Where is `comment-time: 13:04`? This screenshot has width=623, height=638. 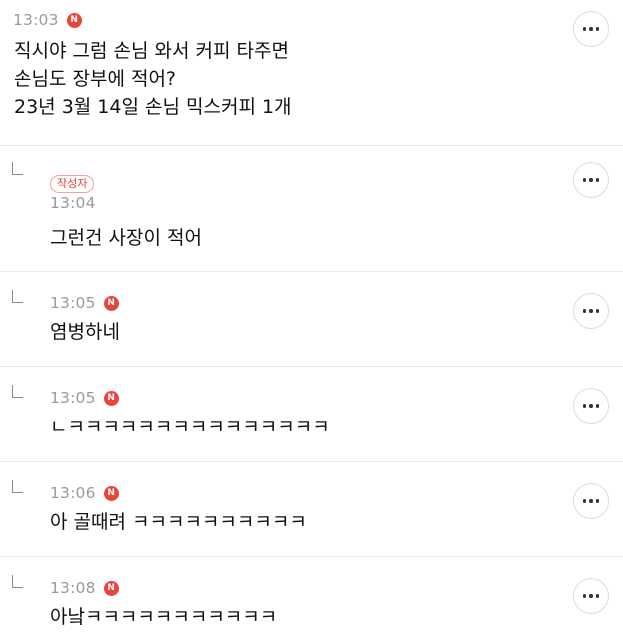 comment-time: 13:04 is located at coordinates (73, 203).